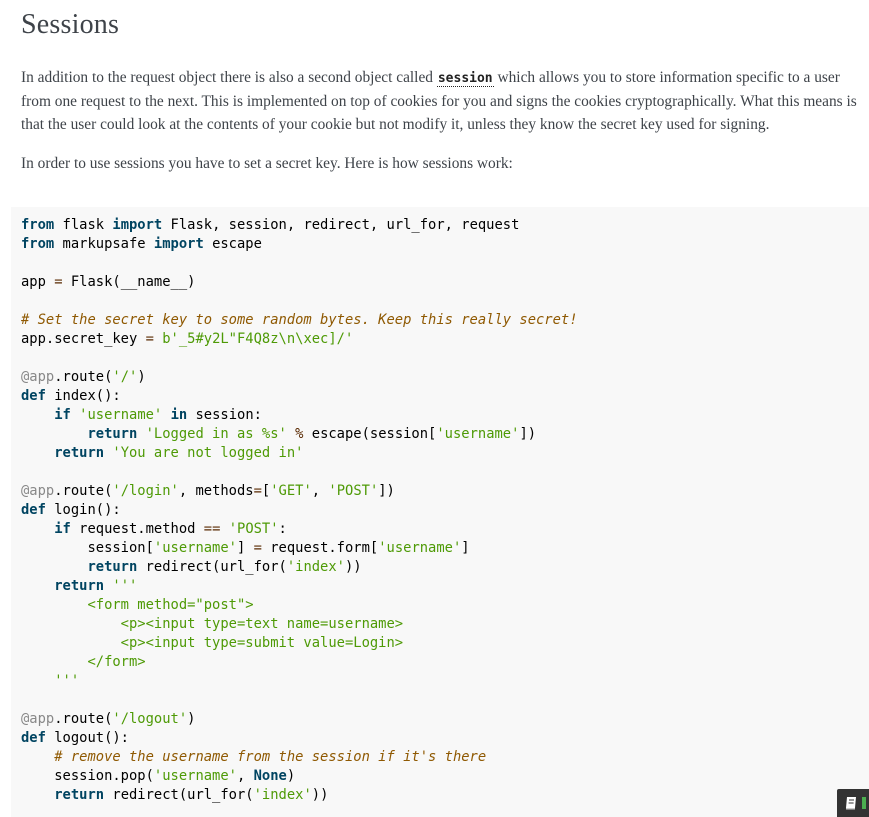 This screenshot has height=817, width=869. What do you see at coordinates (445, 605) in the screenshot?
I see `code-line: <form method="post">` at bounding box center [445, 605].